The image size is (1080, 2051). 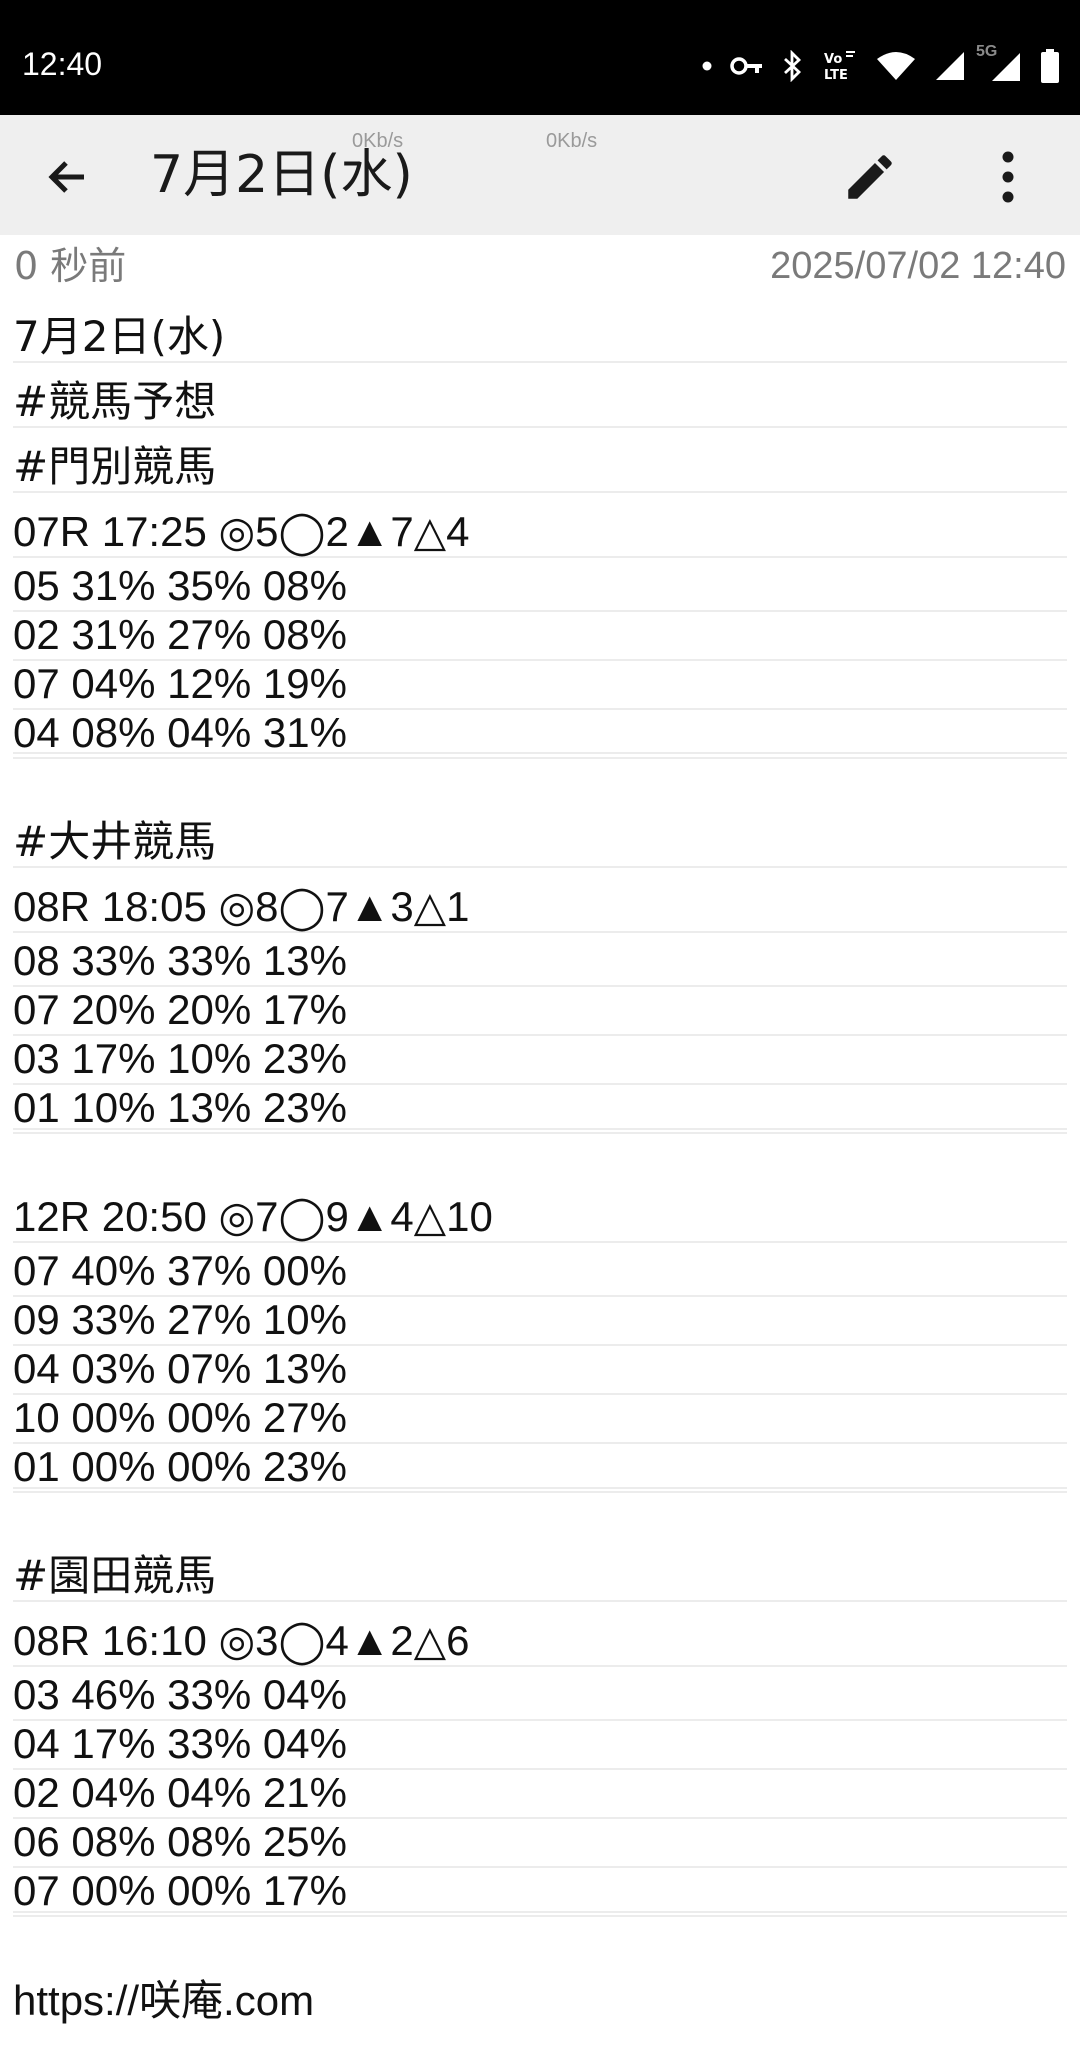 I want to click on more-vert-icon, so click(x=1008, y=177).